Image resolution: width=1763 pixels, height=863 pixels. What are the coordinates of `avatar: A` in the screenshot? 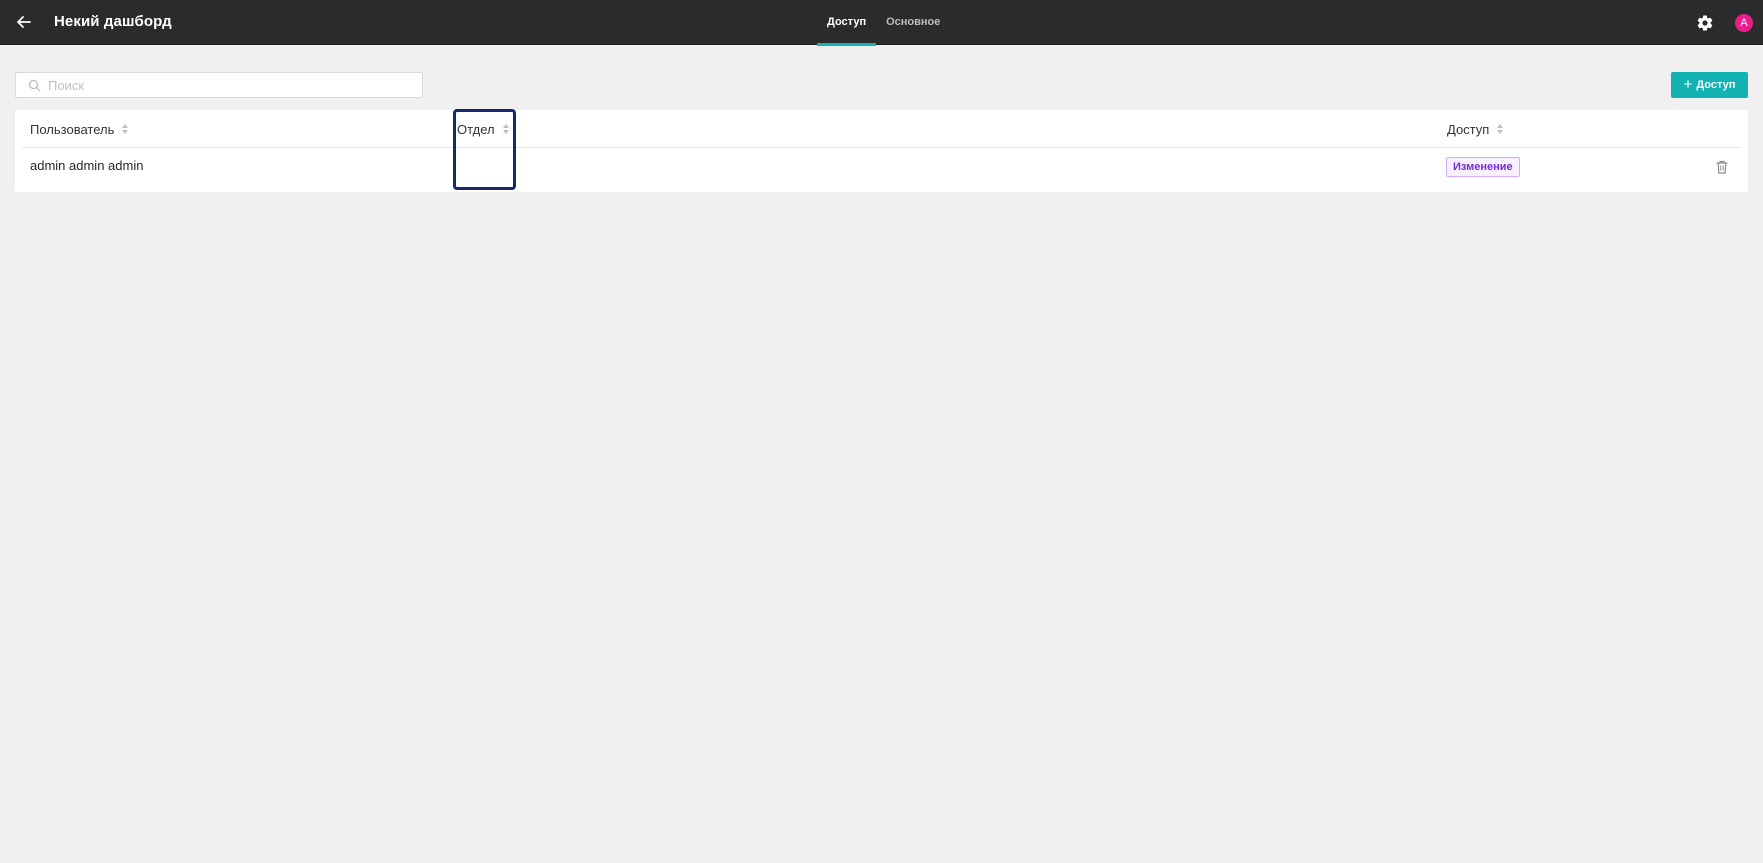 It's located at (1744, 23).